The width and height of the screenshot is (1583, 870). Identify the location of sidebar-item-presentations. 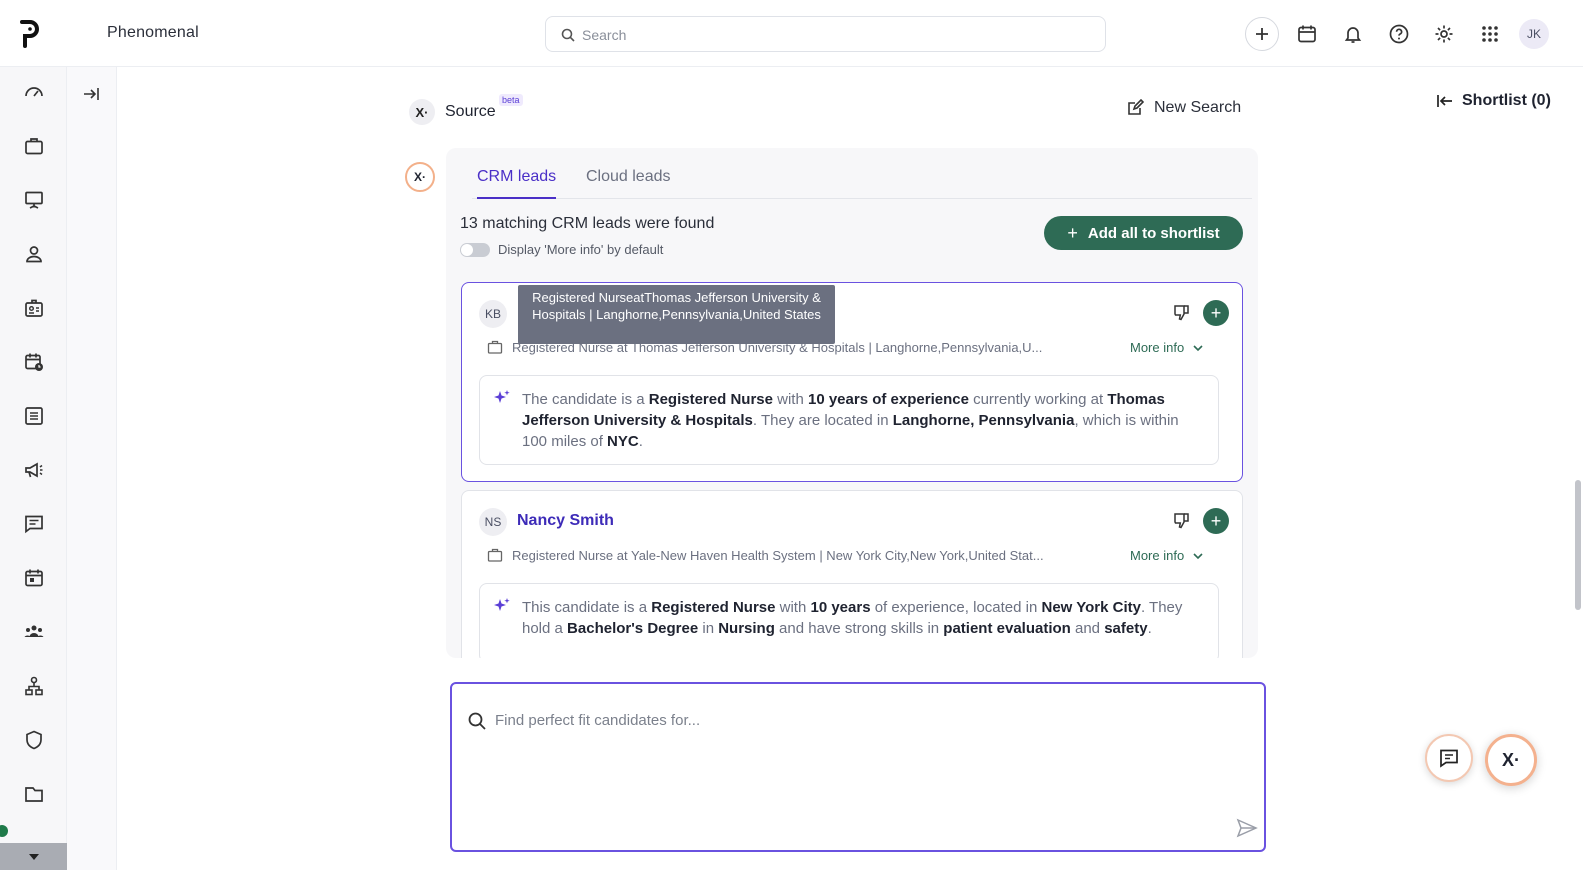
(34, 200).